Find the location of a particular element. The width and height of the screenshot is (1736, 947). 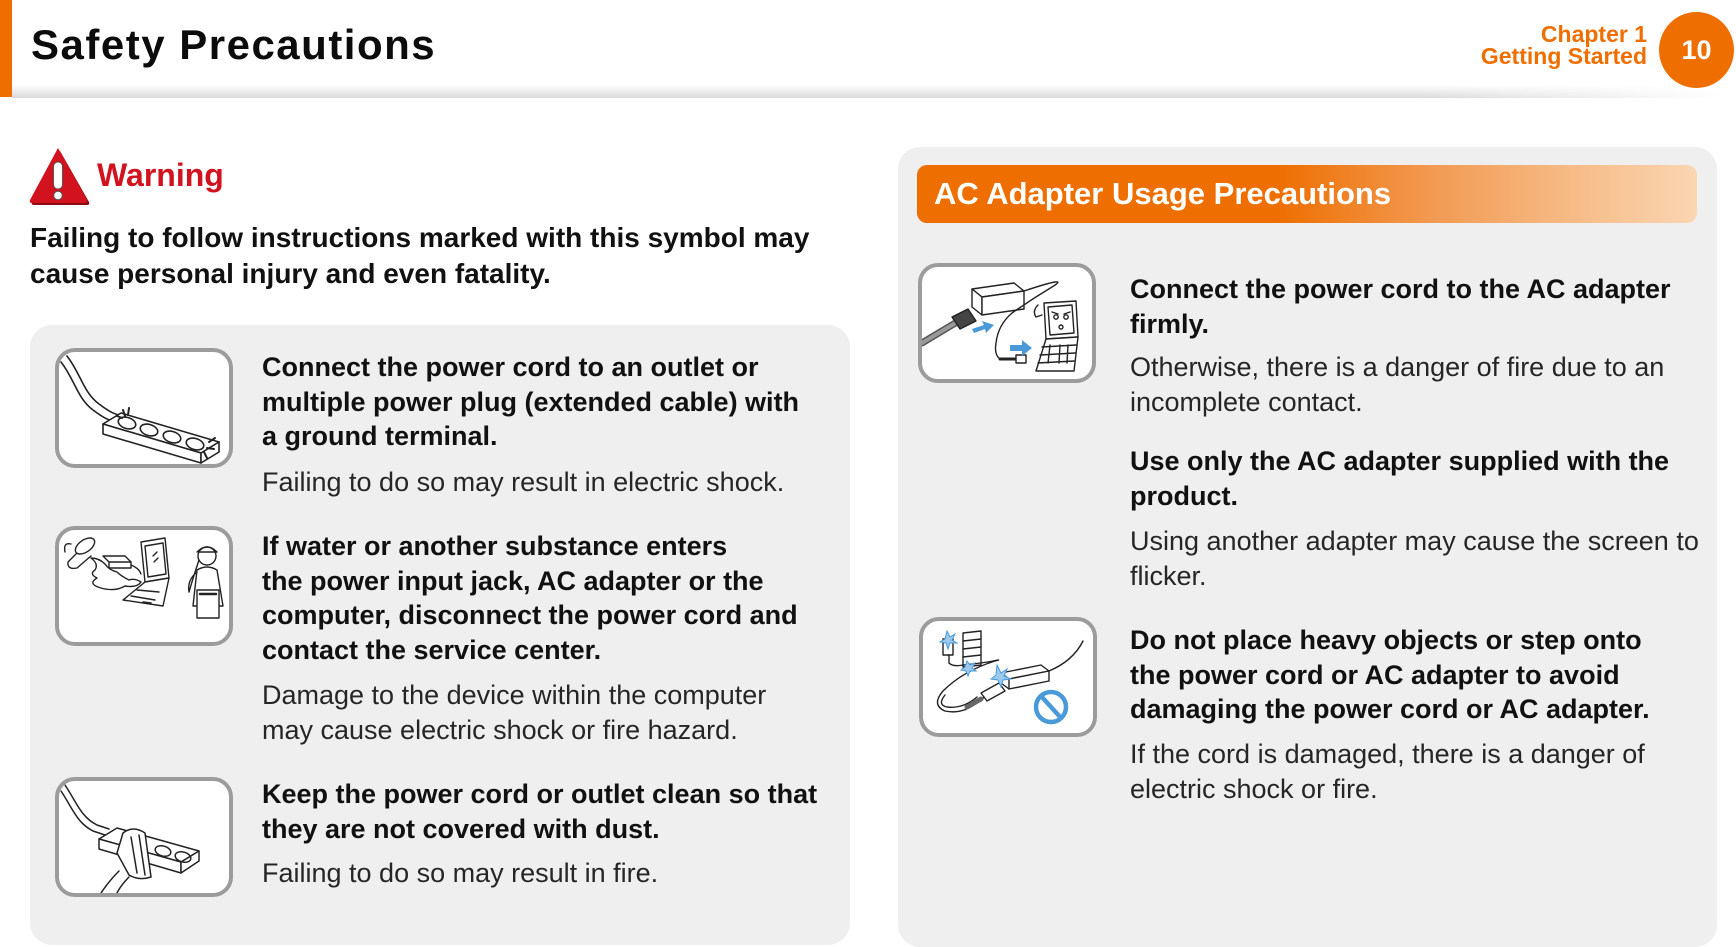

service-technician-icon is located at coordinates (205, 582).